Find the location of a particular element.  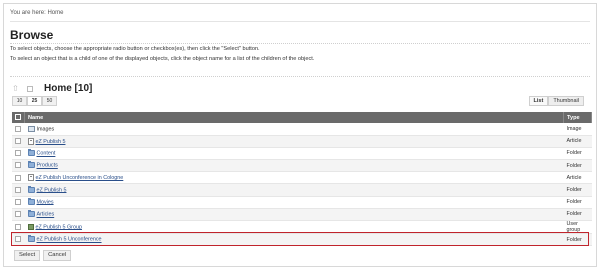

node-checkbox is located at coordinates (30, 88).